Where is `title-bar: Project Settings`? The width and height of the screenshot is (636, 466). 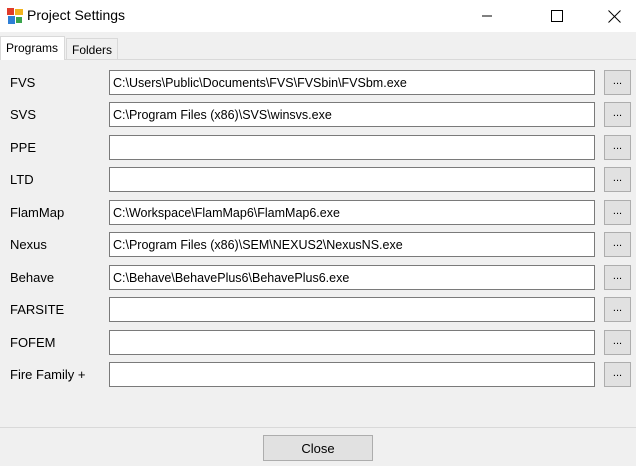
title-bar: Project Settings is located at coordinates (318, 16).